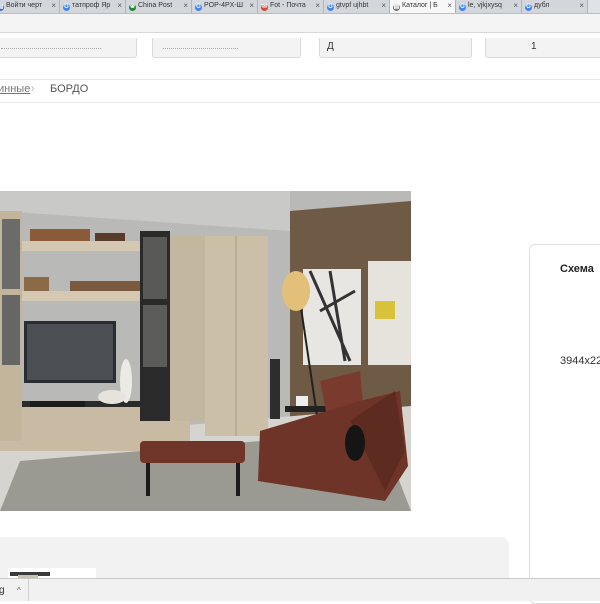 Image resolution: width=600 pixels, height=604 pixels. I want to click on browser-tab-label: дубл, so click(542, 5).